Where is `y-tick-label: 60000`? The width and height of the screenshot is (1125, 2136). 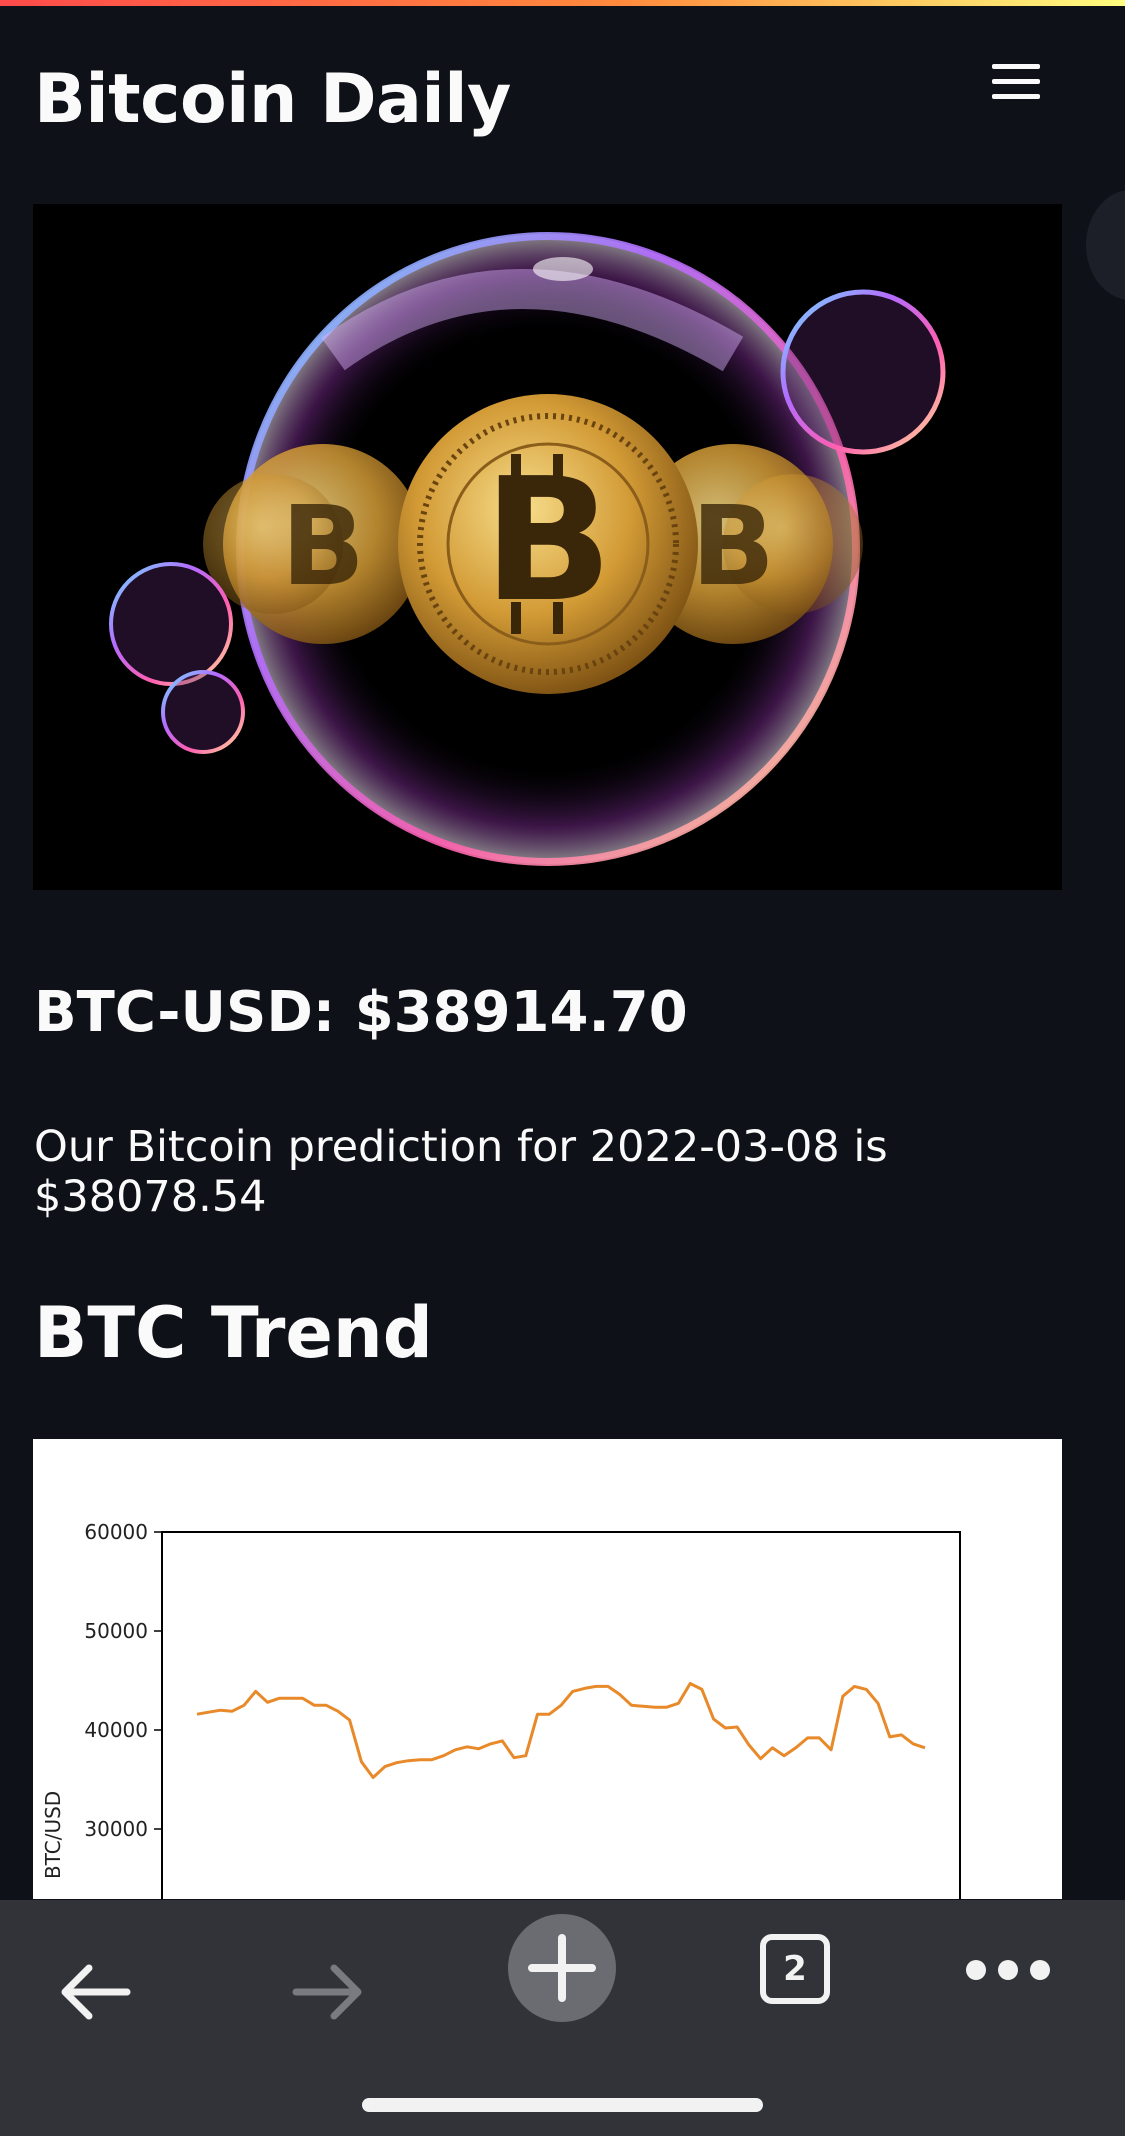
y-tick-label: 60000 is located at coordinates (116, 1532).